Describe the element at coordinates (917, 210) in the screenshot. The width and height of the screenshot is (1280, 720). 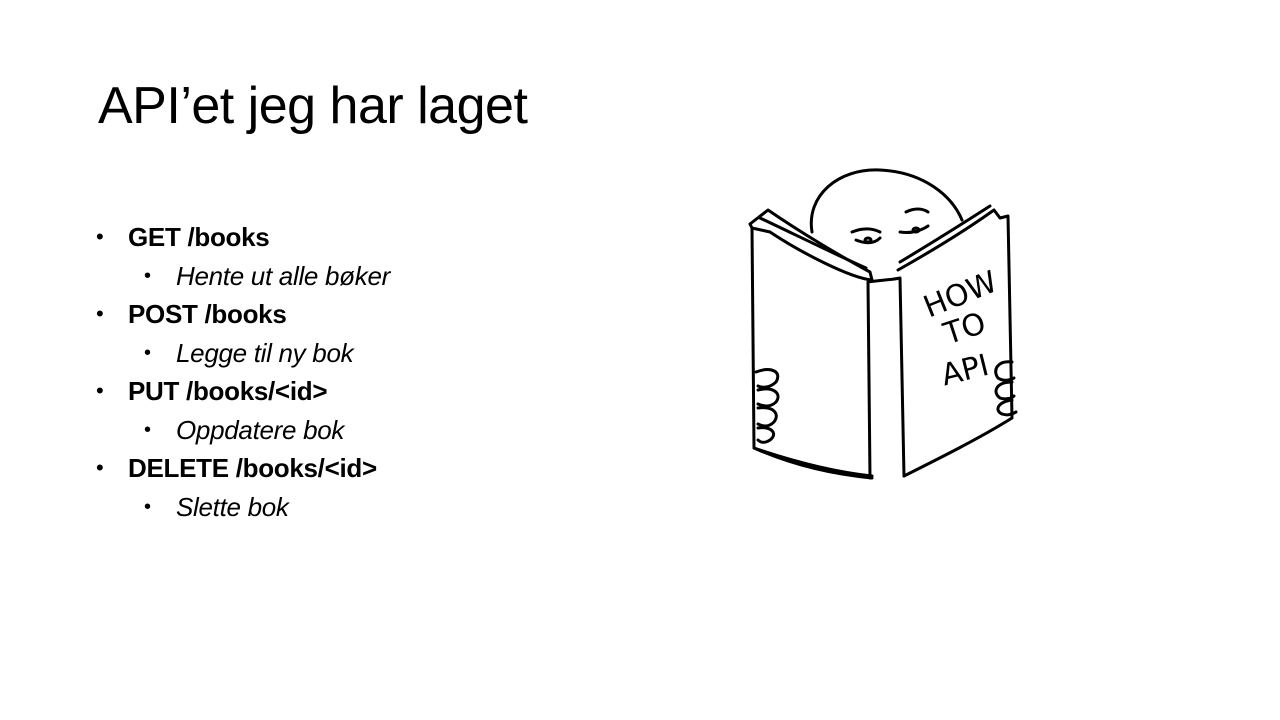
I see `right-eyebrow` at that location.